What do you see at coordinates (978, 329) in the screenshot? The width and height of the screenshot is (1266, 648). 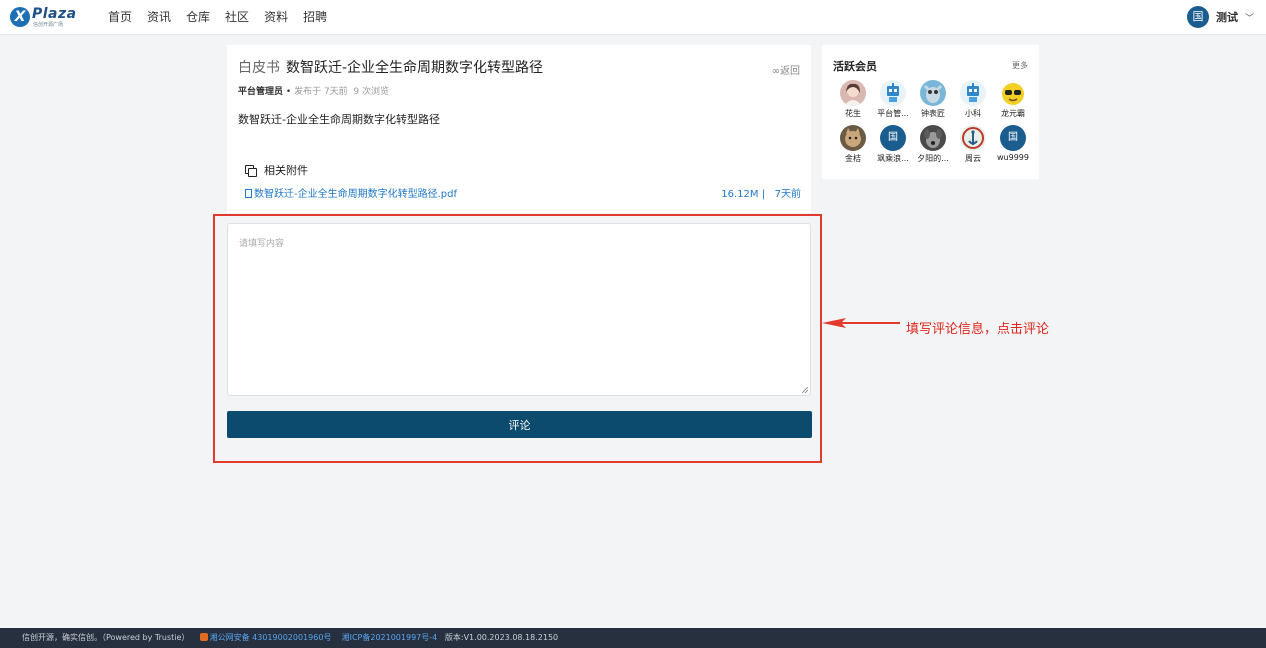 I see `annotation-text: 填写评论信息，点击评论` at bounding box center [978, 329].